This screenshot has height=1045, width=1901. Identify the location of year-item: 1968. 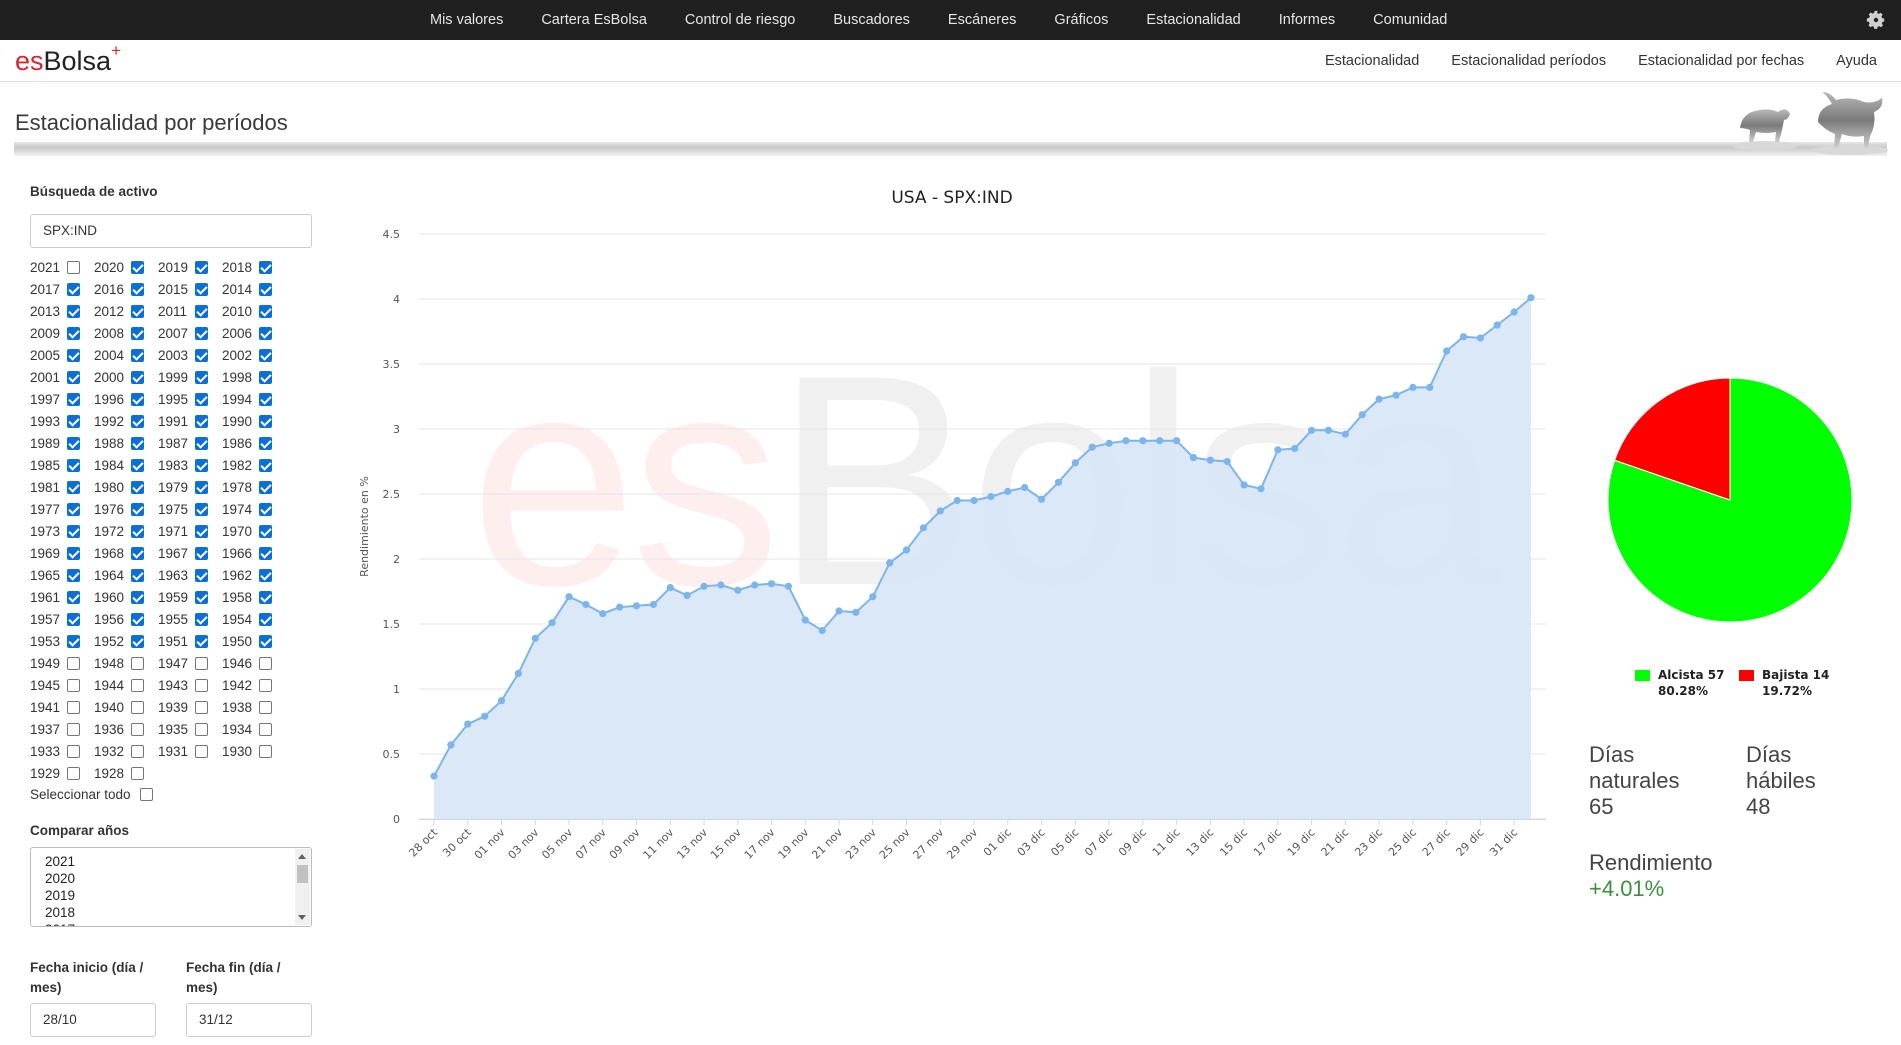
(126, 554).